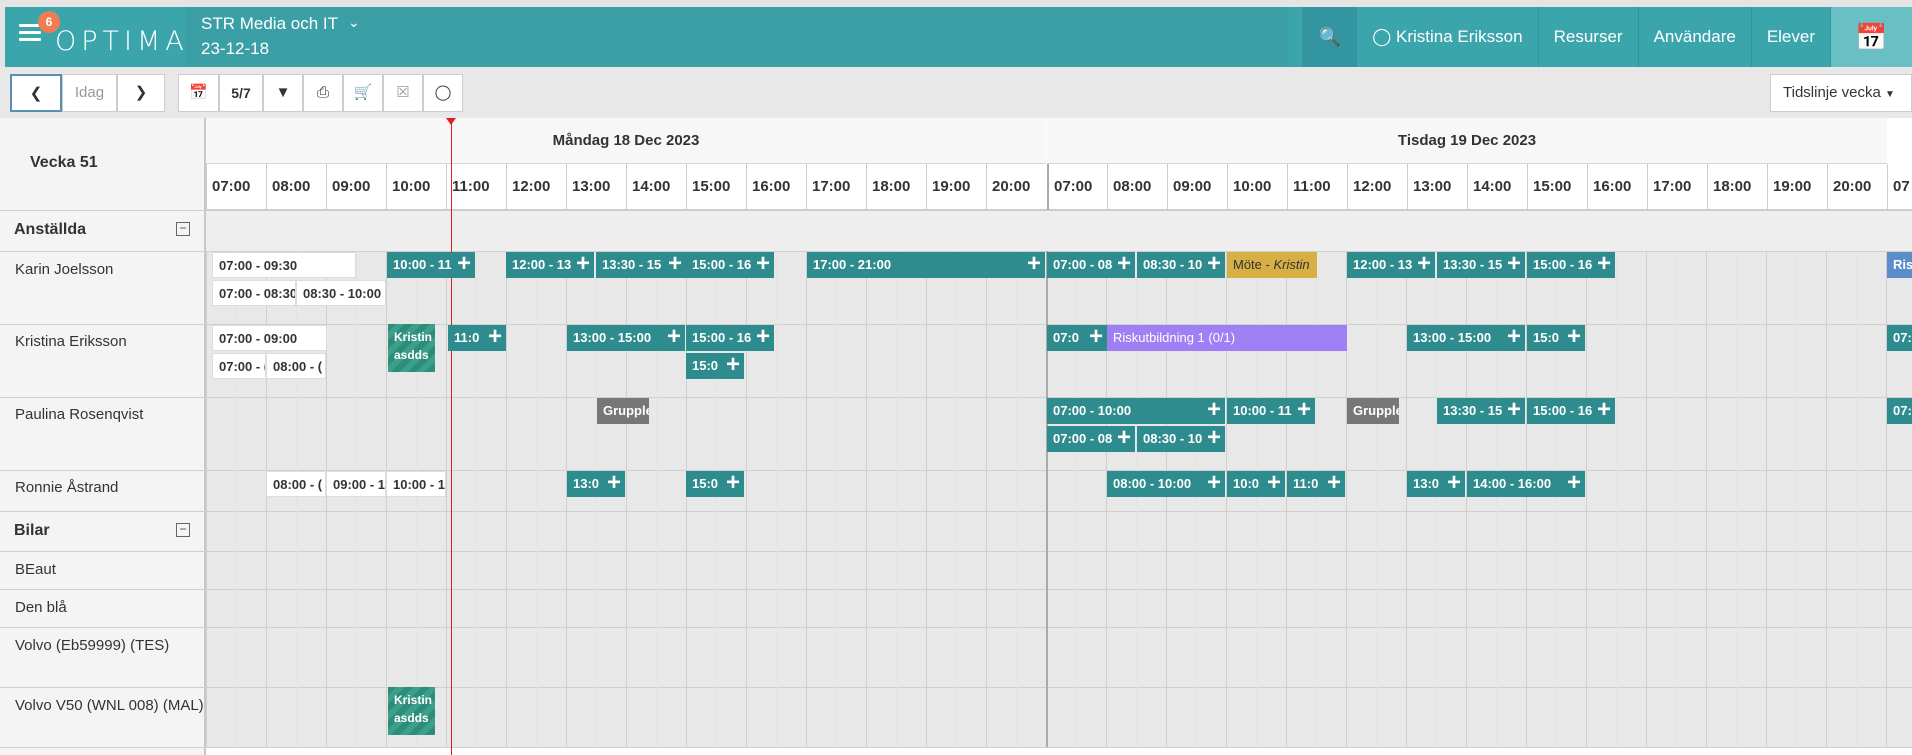 The height and width of the screenshot is (755, 1912). Describe the element at coordinates (71, 341) in the screenshot. I see `employee-kristina: Kristina Eriksson` at that location.